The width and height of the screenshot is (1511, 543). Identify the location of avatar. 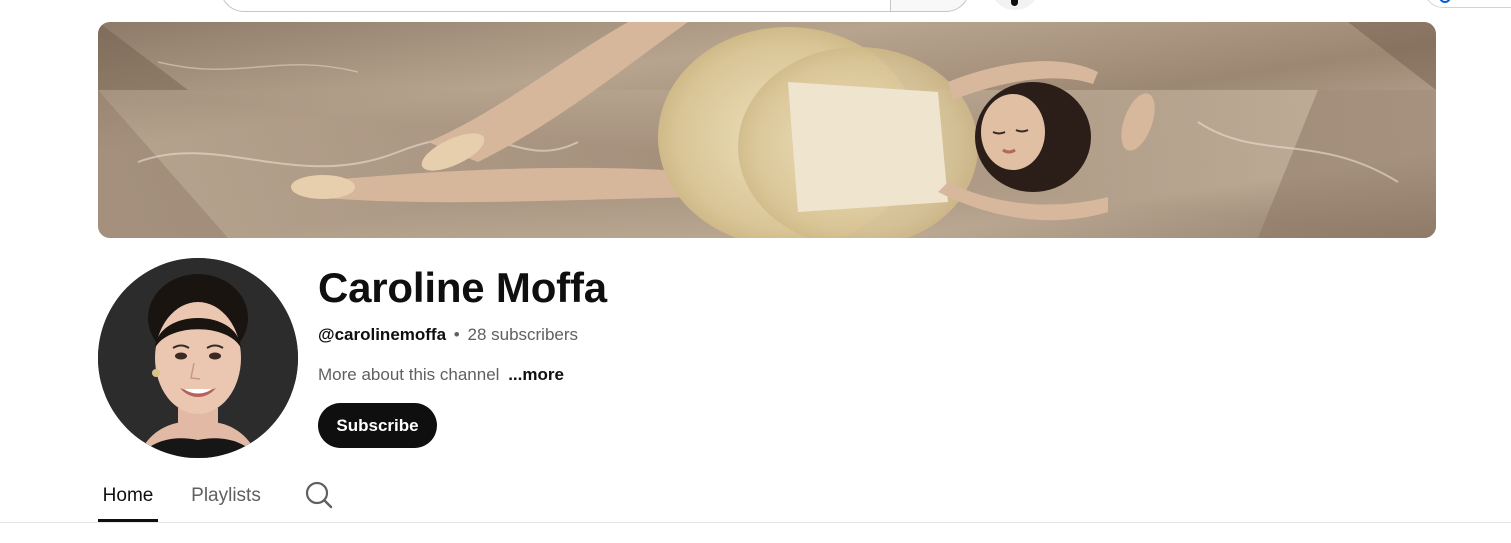
(198, 358).